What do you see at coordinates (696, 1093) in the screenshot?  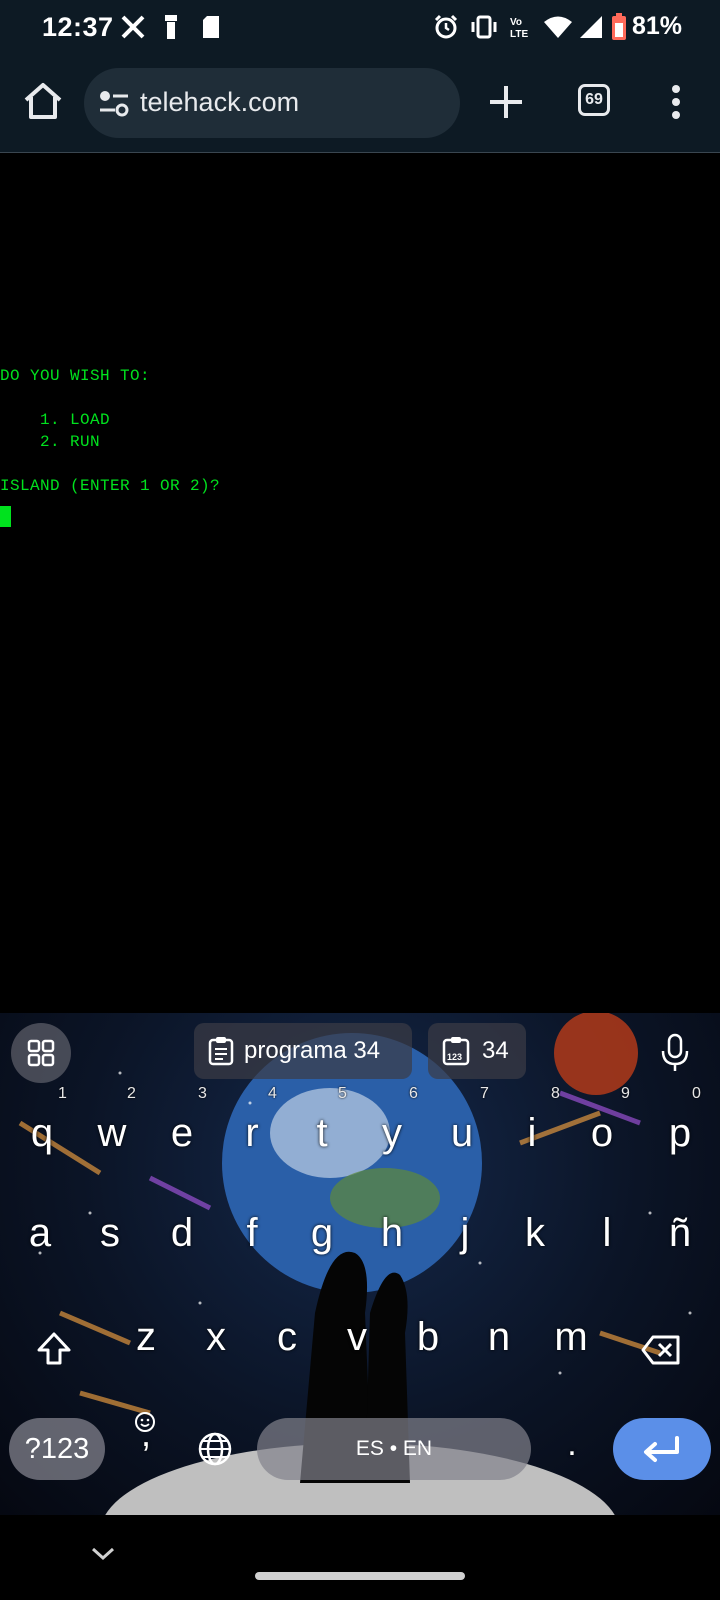 I see `key-hint-0: 0` at bounding box center [696, 1093].